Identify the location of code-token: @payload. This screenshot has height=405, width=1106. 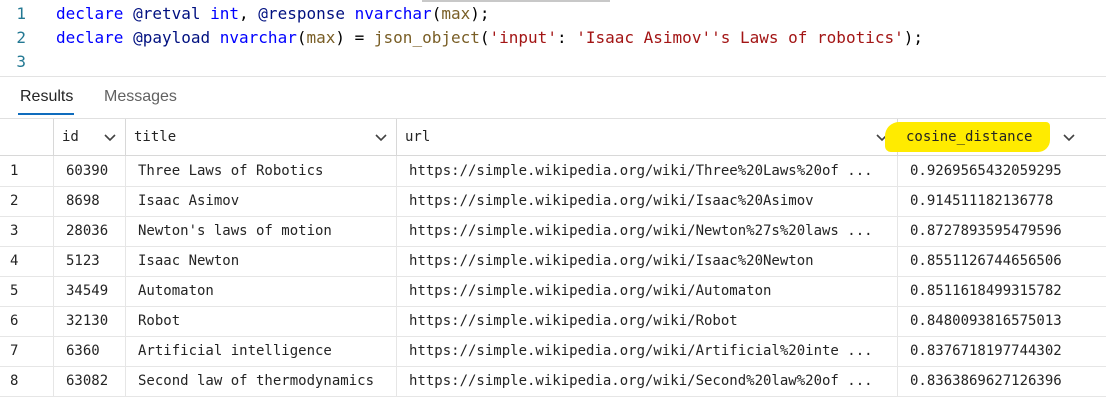
(176, 37).